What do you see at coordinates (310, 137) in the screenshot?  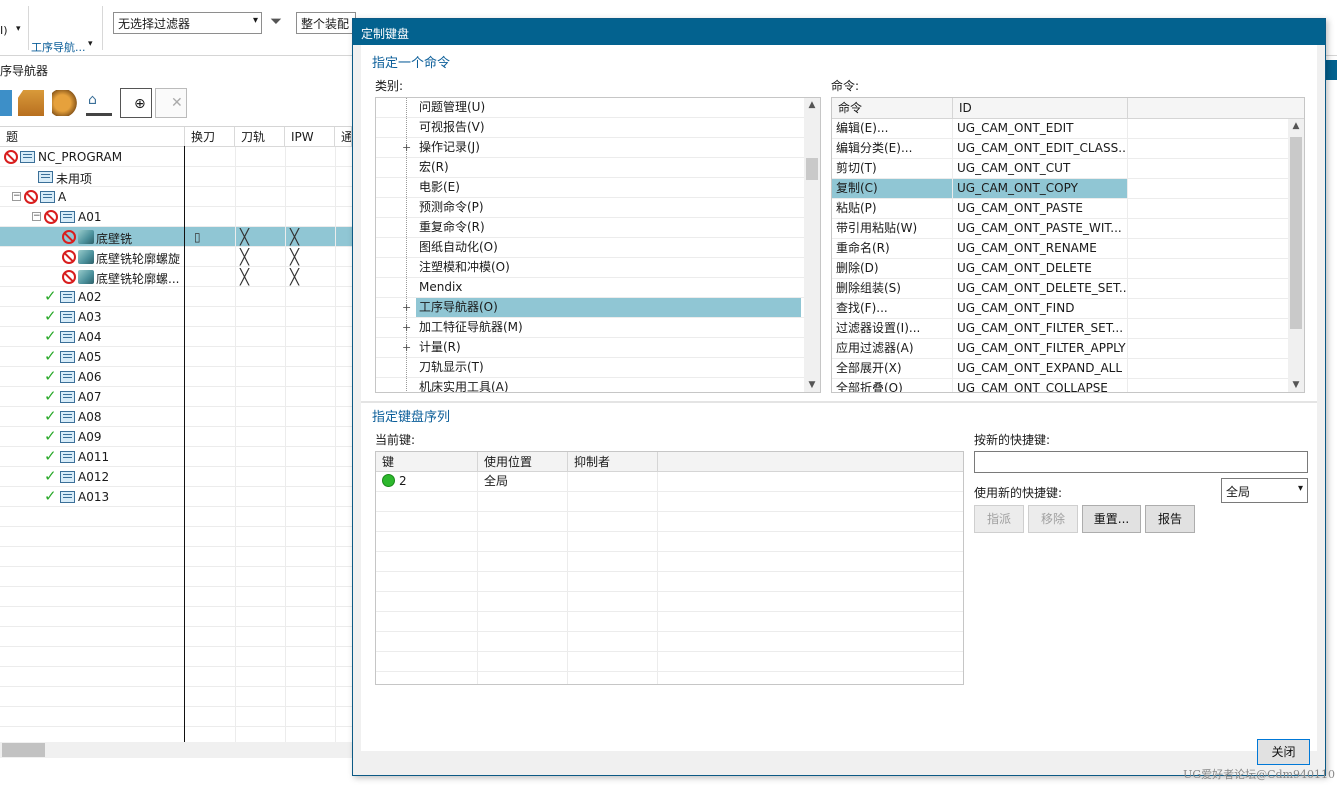 I see `column-header-ipw: IPW` at bounding box center [310, 137].